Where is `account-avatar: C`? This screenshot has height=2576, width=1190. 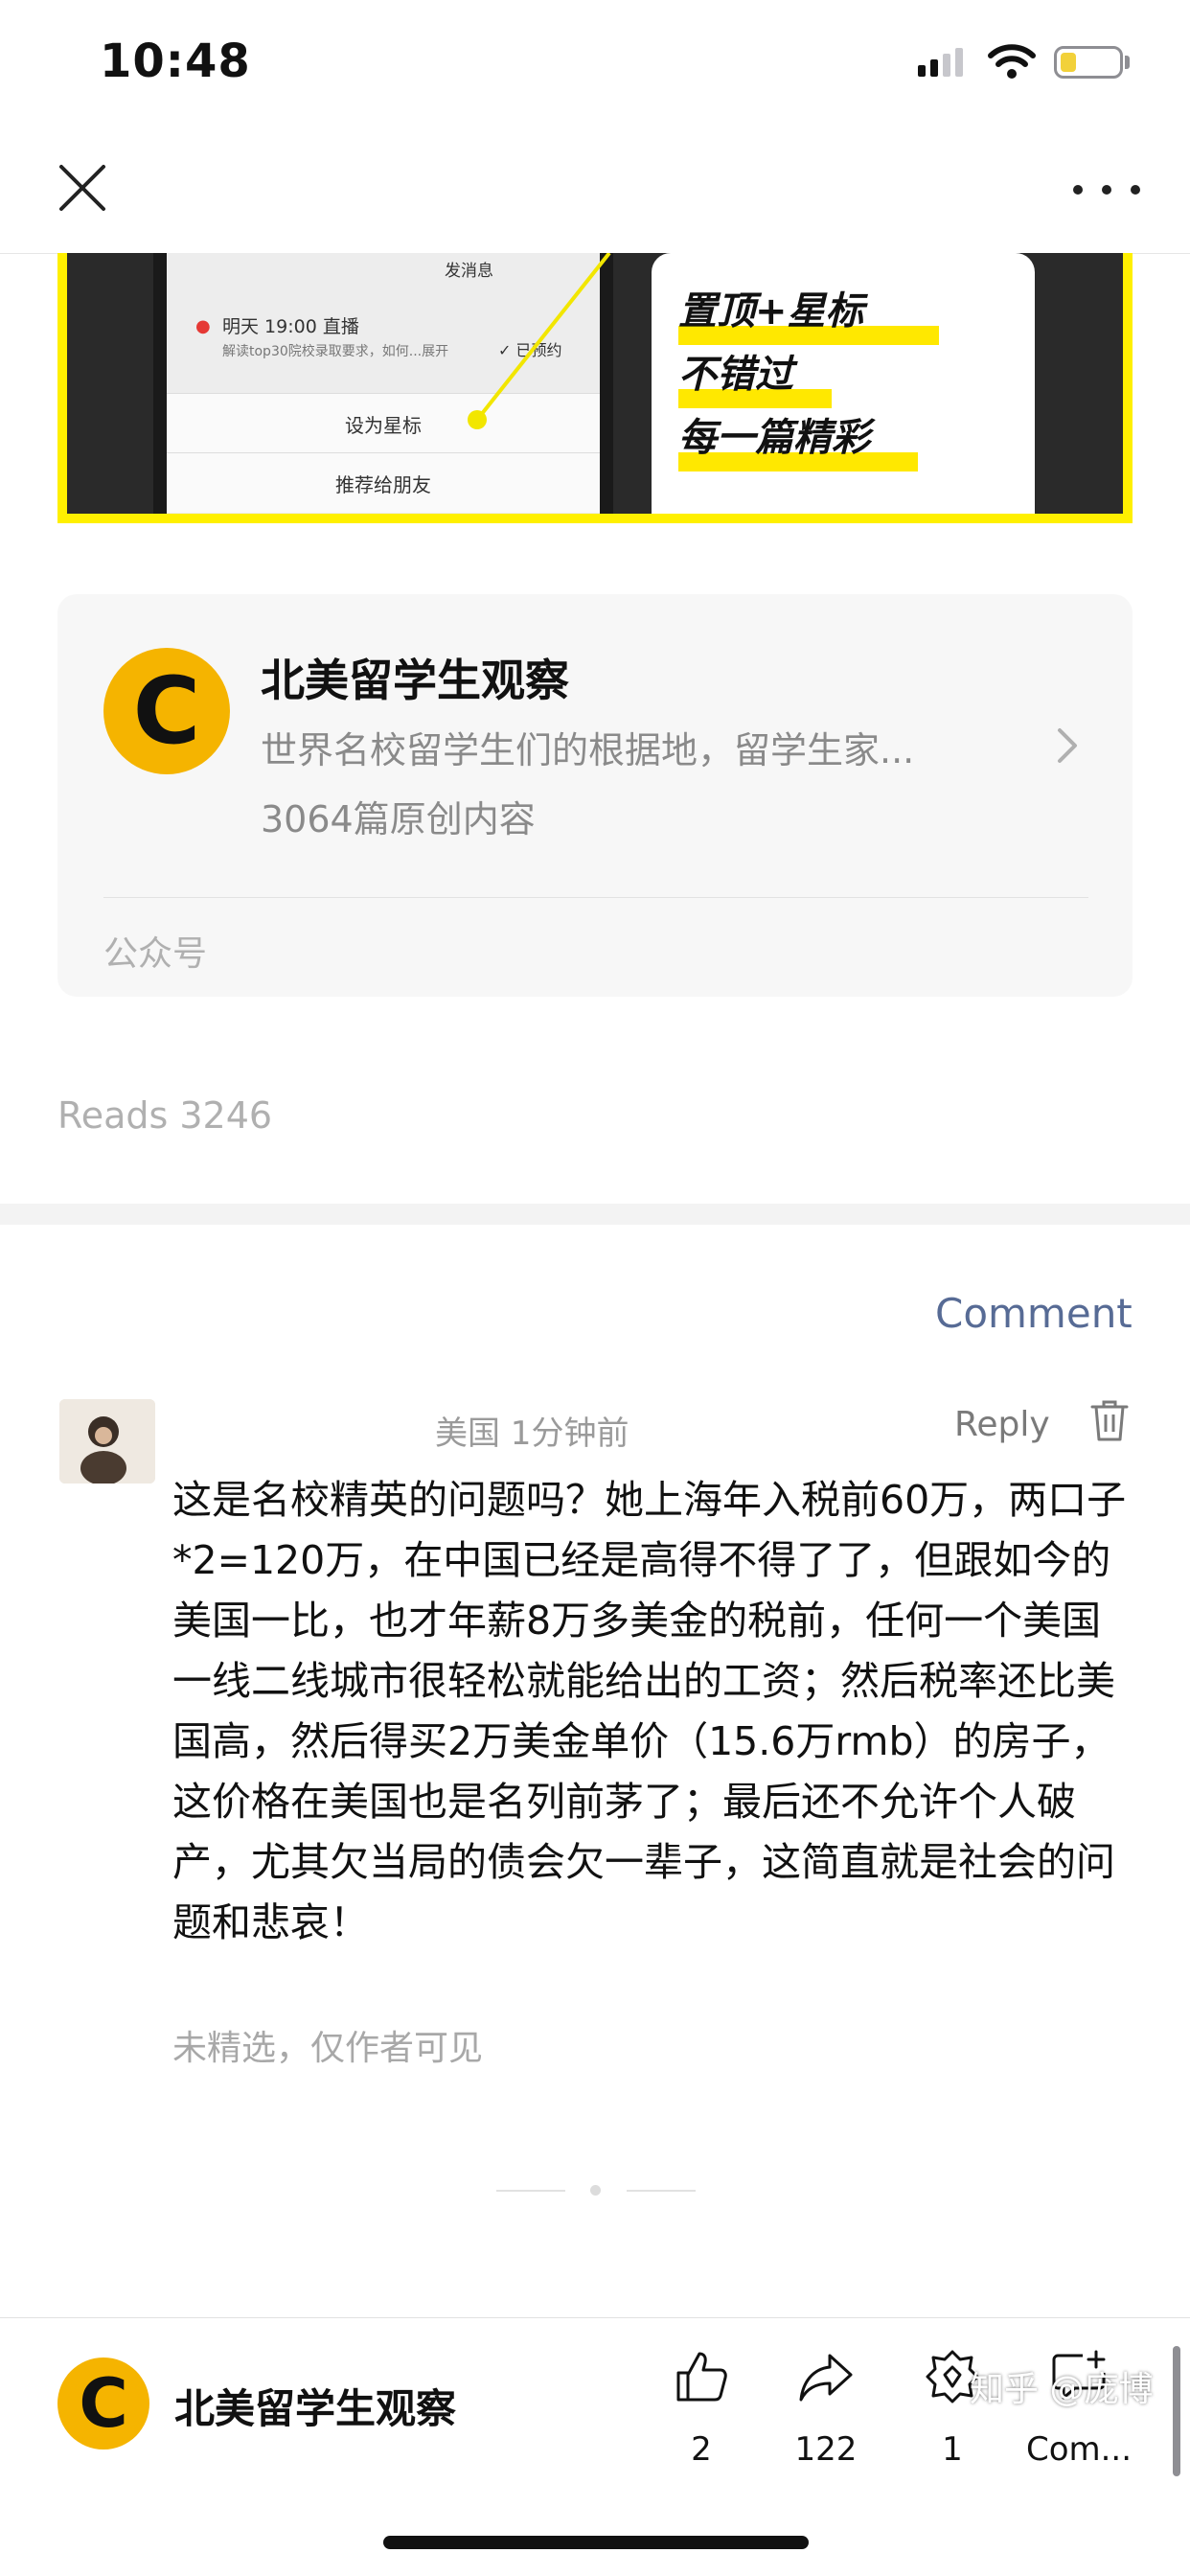
account-avatar: C is located at coordinates (167, 711).